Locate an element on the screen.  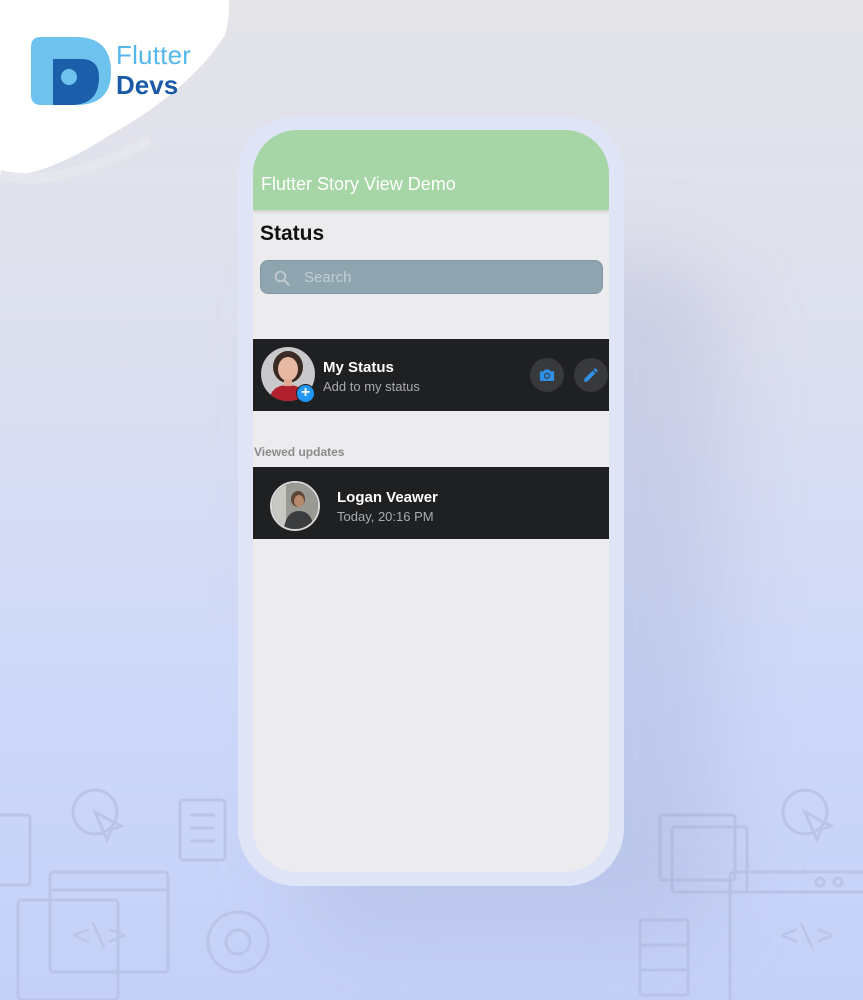
brand-name-line2: Devs is located at coordinates (147, 85).